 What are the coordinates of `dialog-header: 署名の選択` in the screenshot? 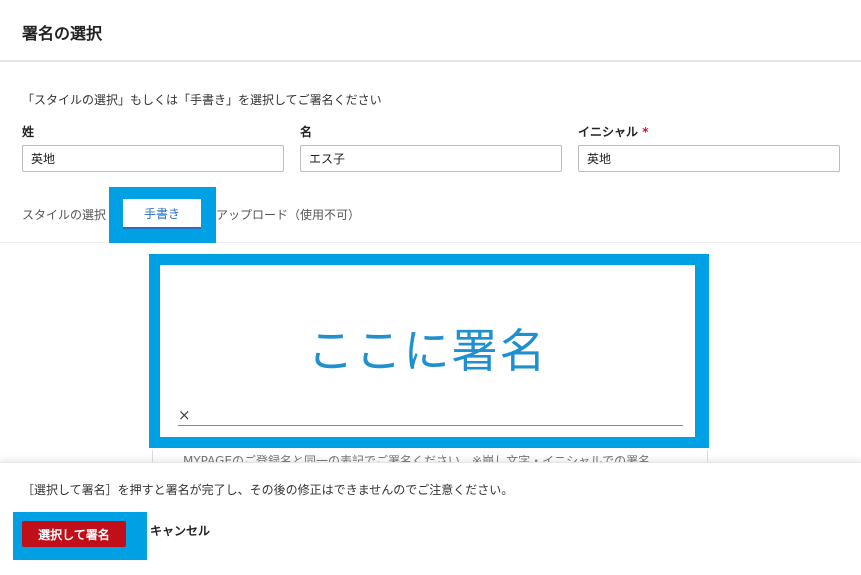 It's located at (430, 31).